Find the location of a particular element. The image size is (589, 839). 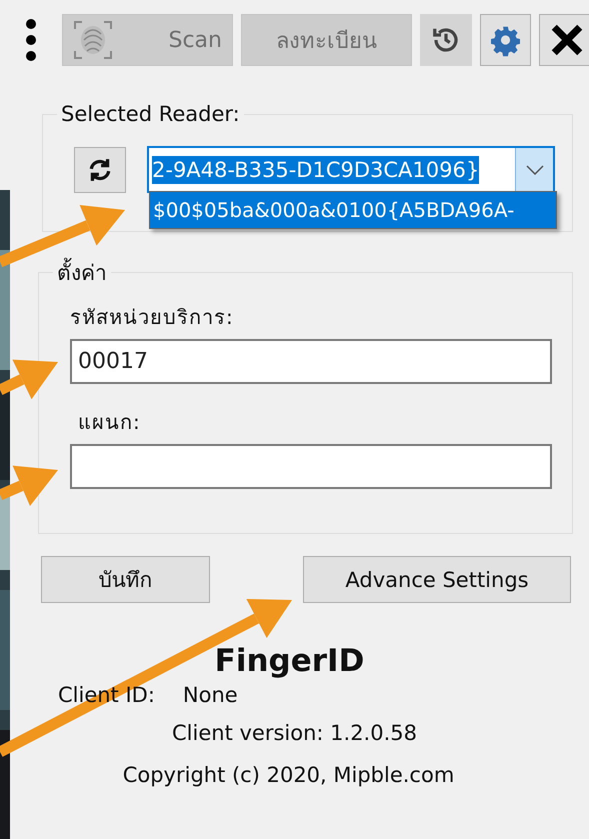

field-label: รหัสหน่วยบริการ: is located at coordinates (152, 317).